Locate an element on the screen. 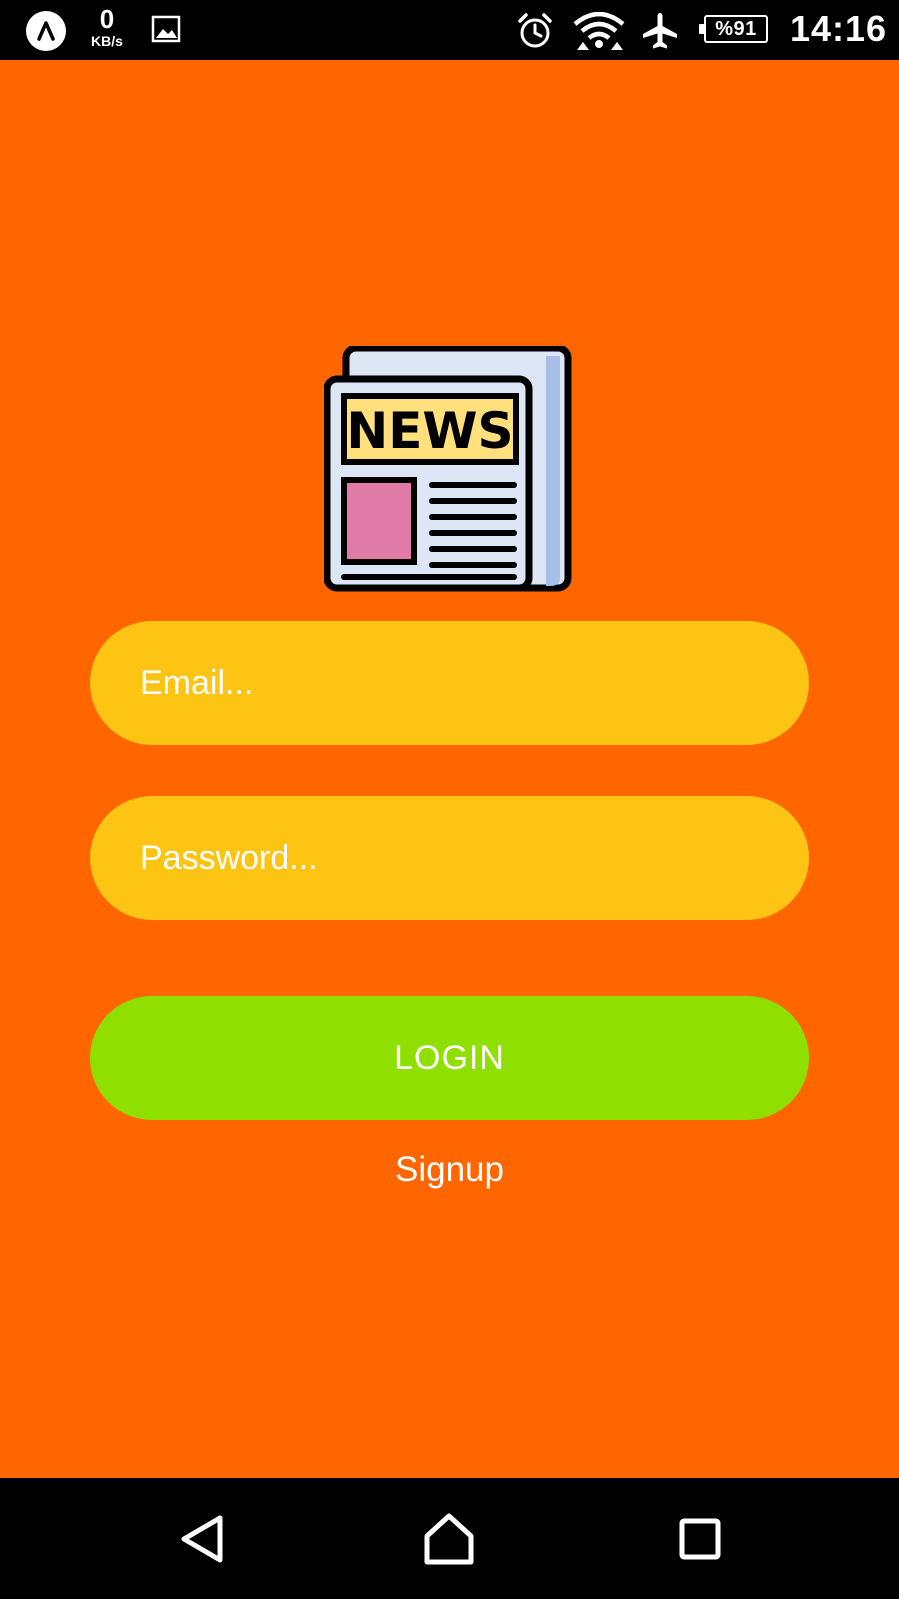 The image size is (899, 1599). battery-level: %91 is located at coordinates (736, 28).